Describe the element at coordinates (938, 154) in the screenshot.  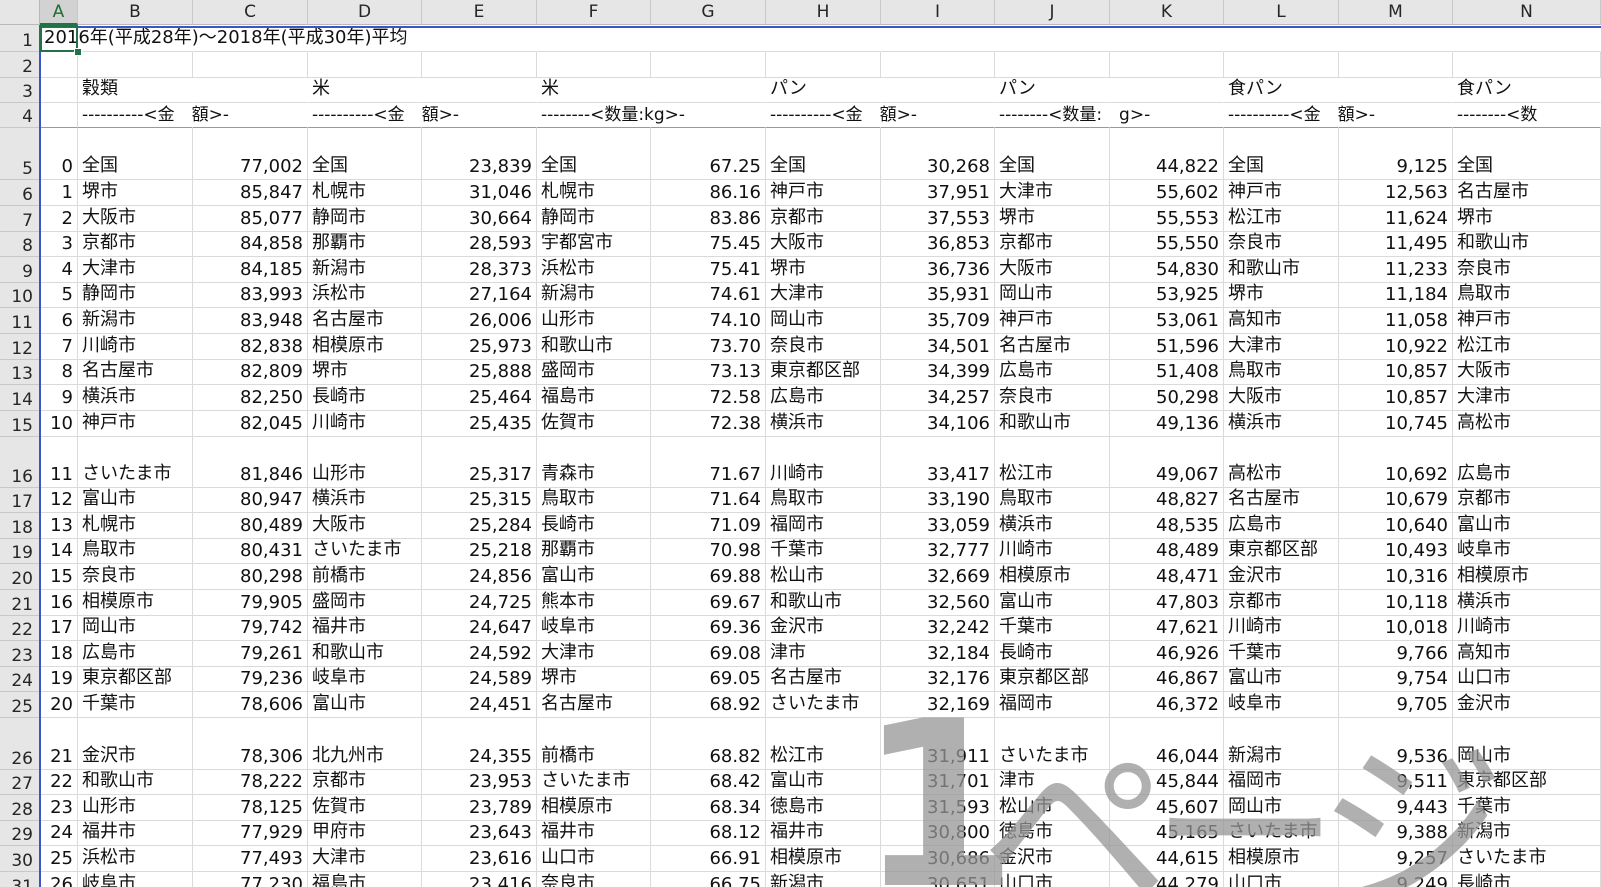
I see `value-cell: 30,268` at that location.